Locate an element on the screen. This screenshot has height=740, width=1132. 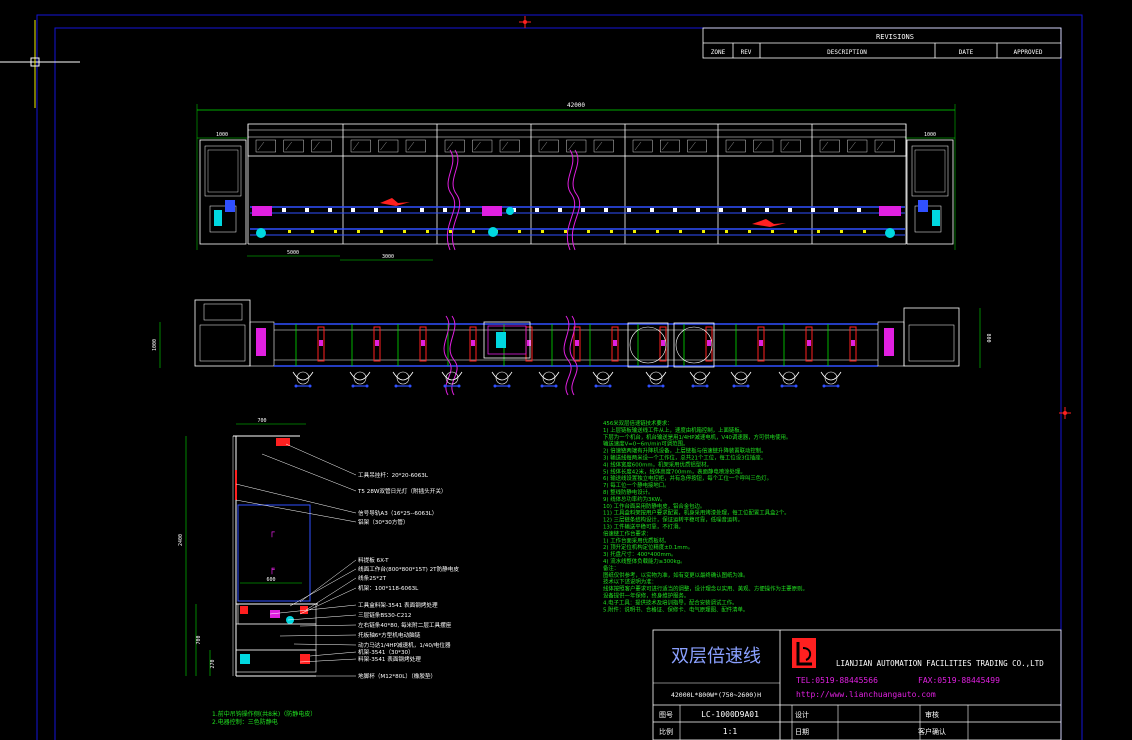
top-center-marker-icon is located at coordinates (525, 22).